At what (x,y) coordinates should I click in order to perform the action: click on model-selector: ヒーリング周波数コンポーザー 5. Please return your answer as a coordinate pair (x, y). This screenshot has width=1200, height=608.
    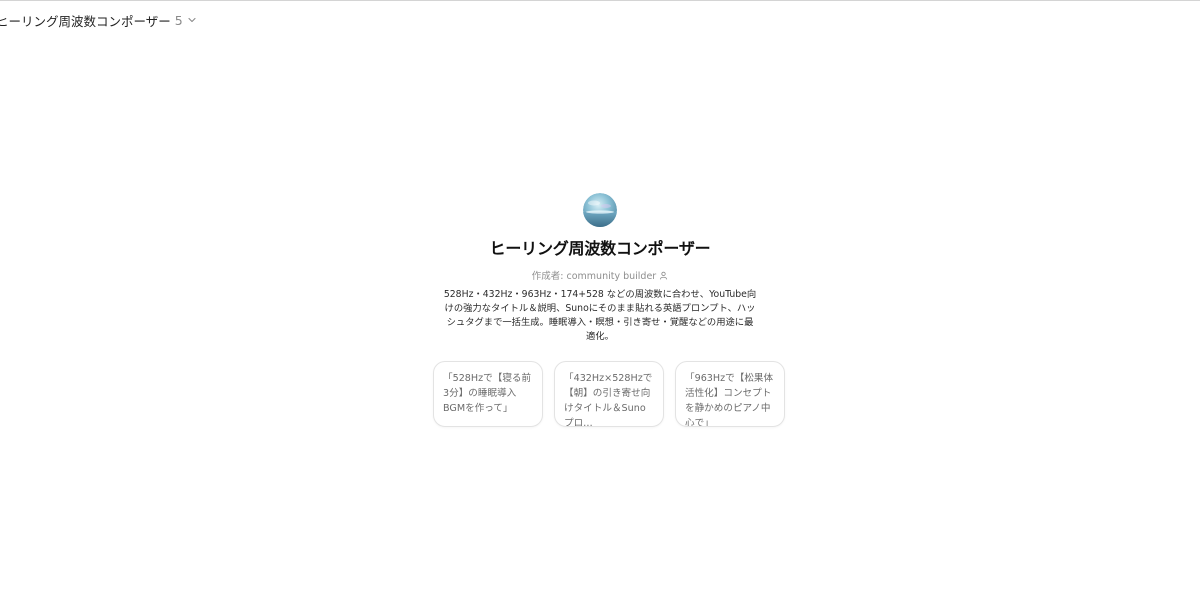
    Looking at the image, I should click on (98, 20).